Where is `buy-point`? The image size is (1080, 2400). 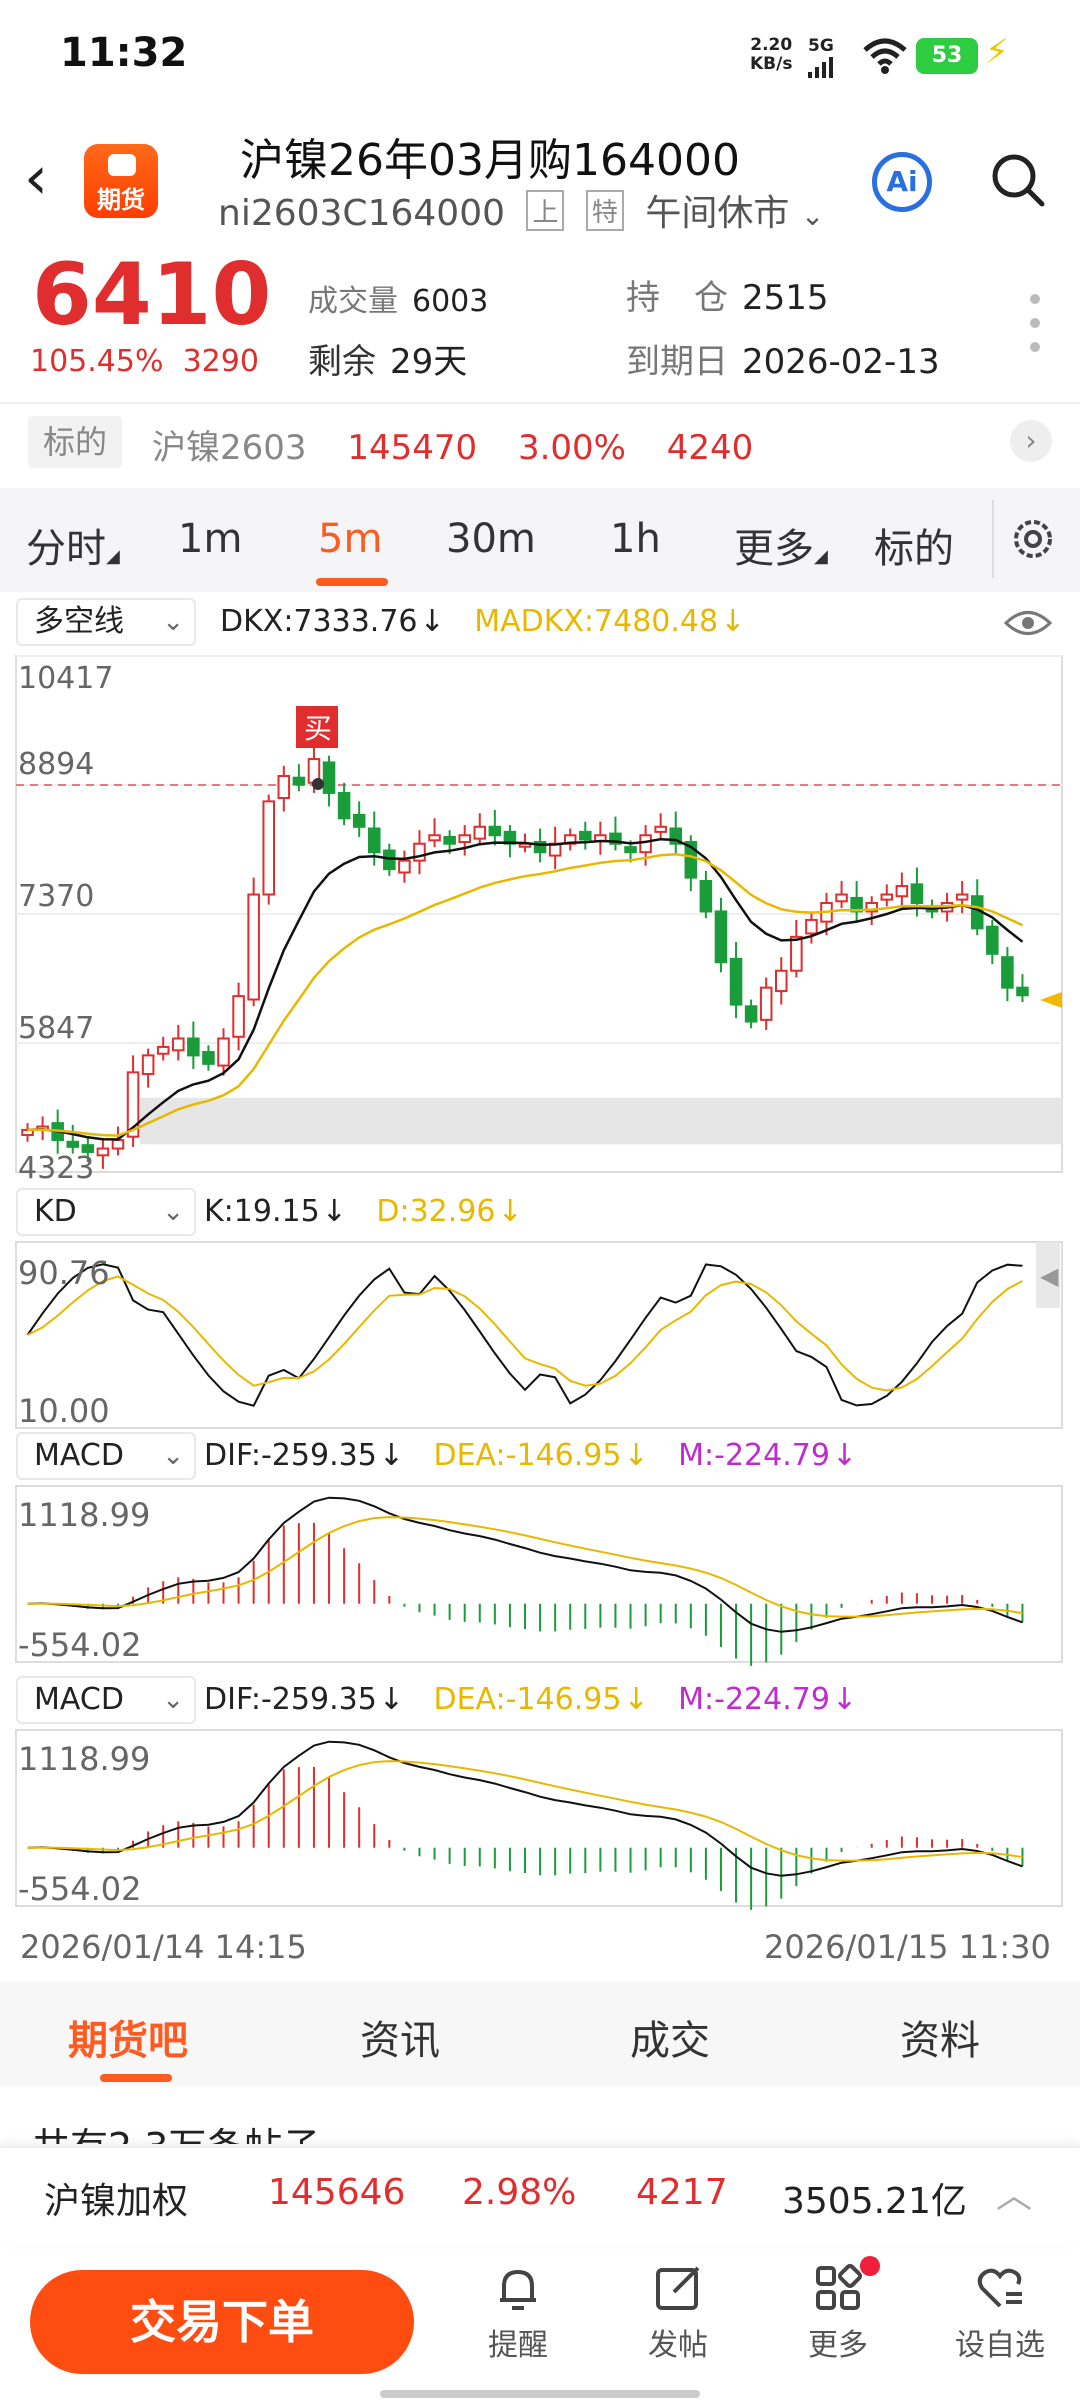
buy-point is located at coordinates (318, 784).